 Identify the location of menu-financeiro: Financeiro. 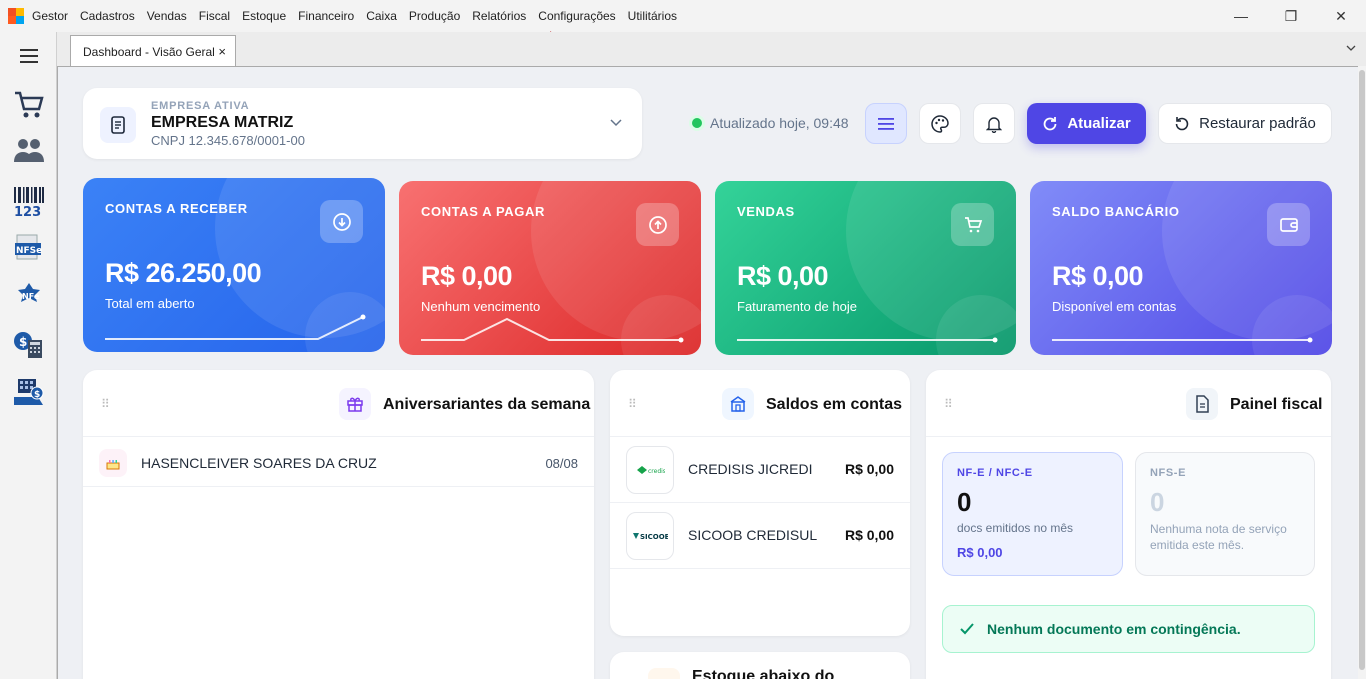
(326, 16).